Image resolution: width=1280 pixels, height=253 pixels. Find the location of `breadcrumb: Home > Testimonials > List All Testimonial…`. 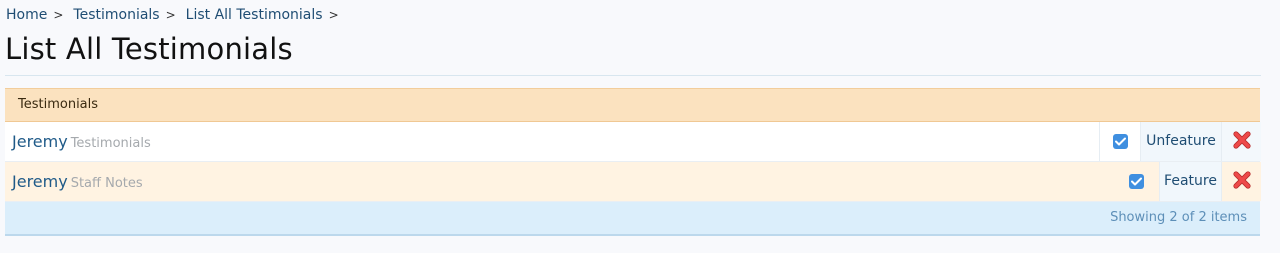

breadcrumb: Home > Testimonials > List All Testimonial… is located at coordinates (177, 15).